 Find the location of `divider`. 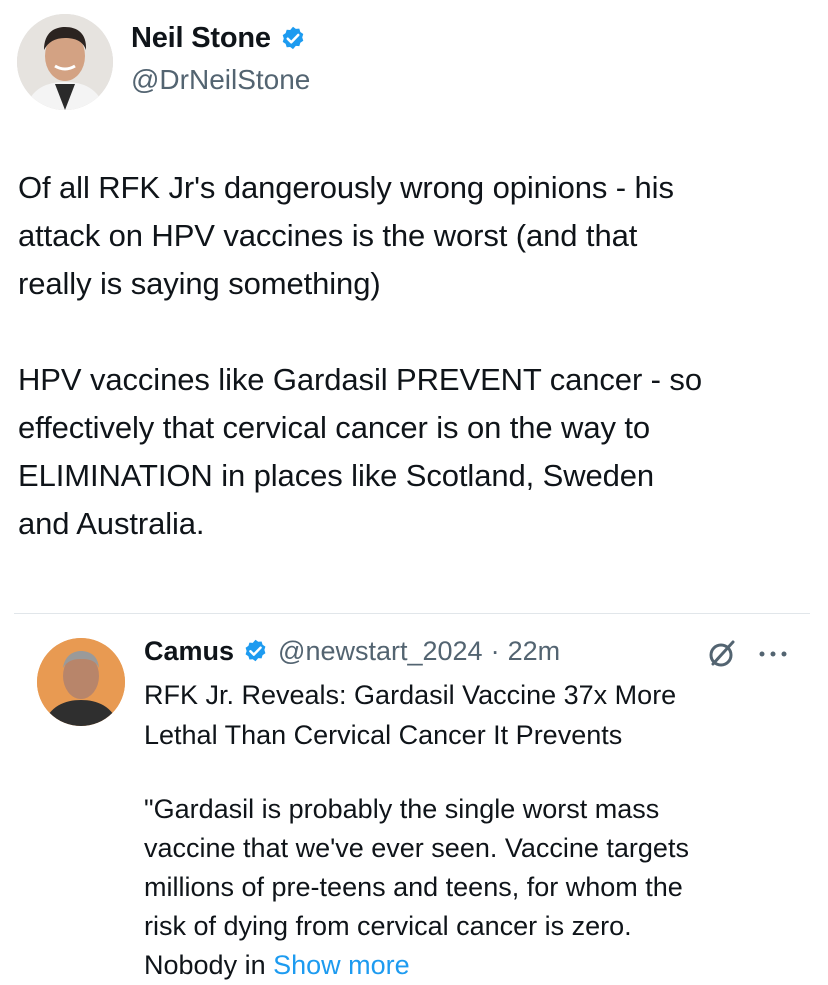

divider is located at coordinates (412, 613).